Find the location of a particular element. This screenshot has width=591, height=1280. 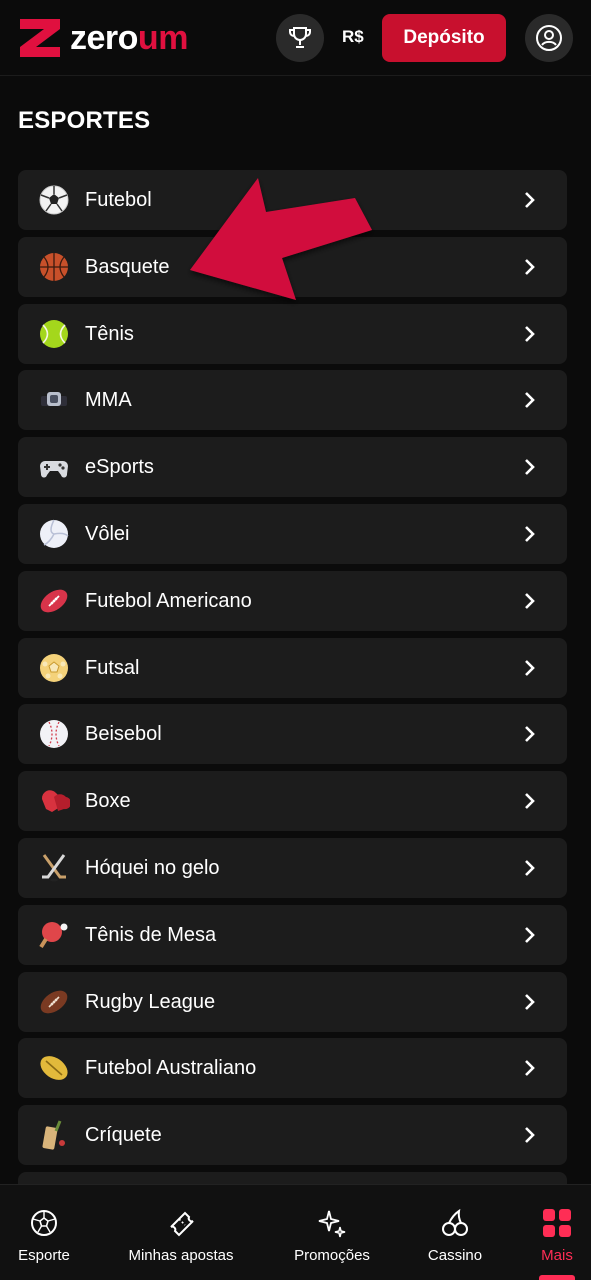

sport-item-boxe: Boxe is located at coordinates (292, 801).